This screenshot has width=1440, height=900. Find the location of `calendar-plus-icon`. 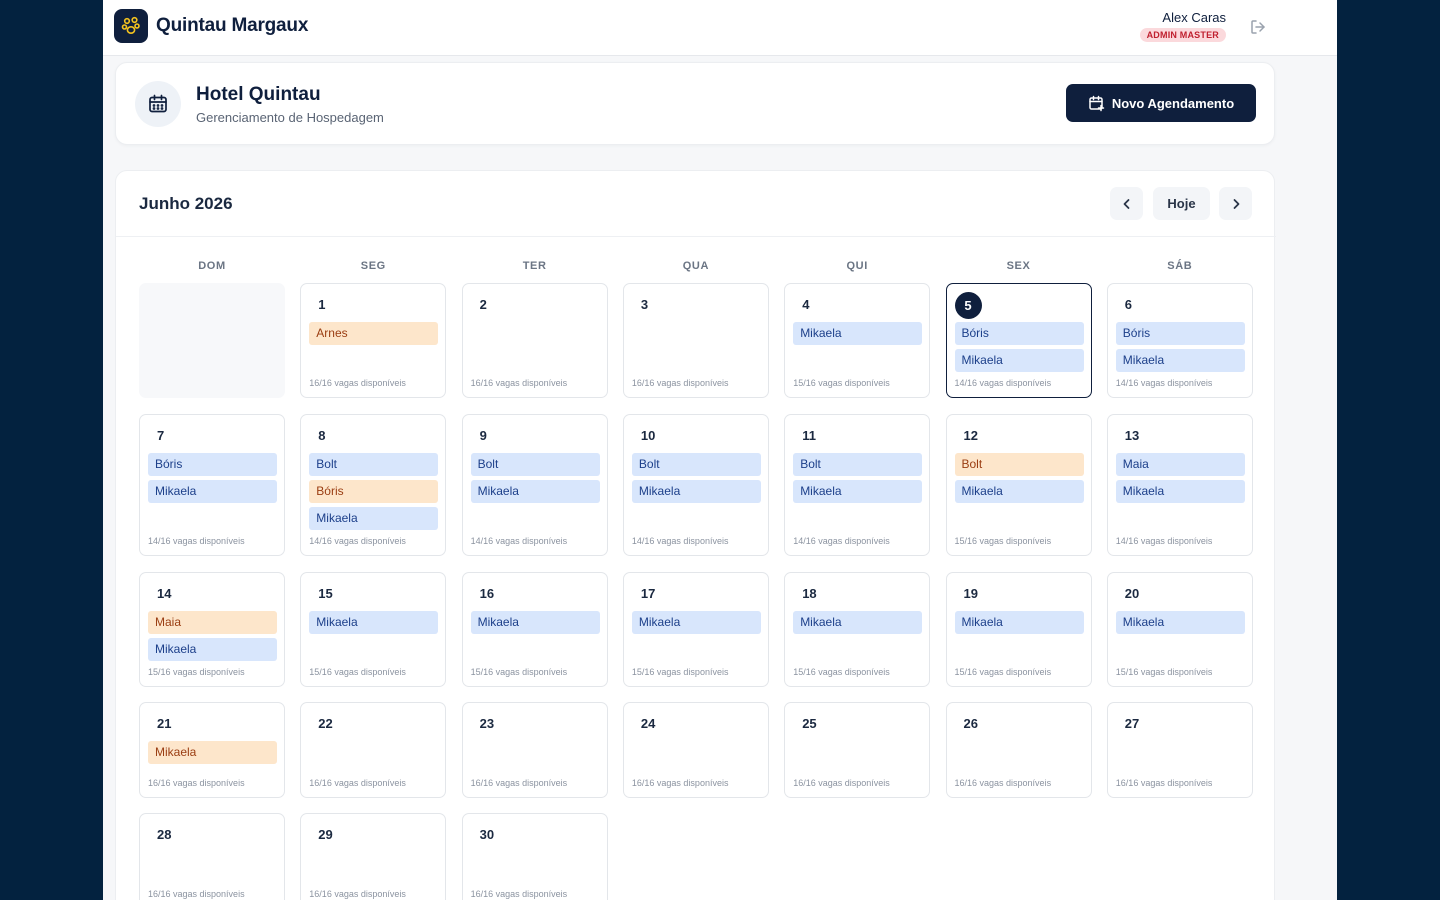

calendar-plus-icon is located at coordinates (1097, 103).